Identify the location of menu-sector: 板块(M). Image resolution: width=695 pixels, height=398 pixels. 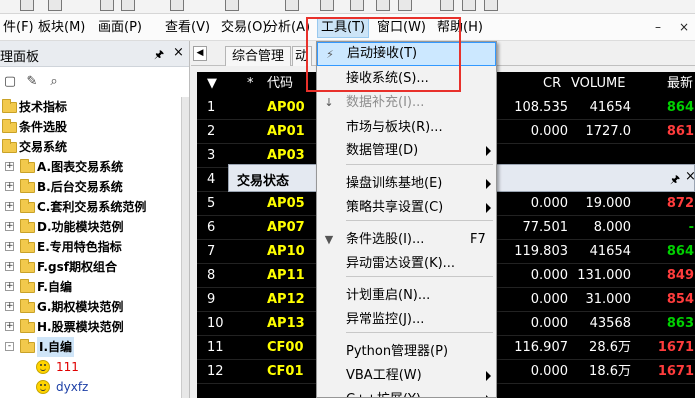
(61, 28).